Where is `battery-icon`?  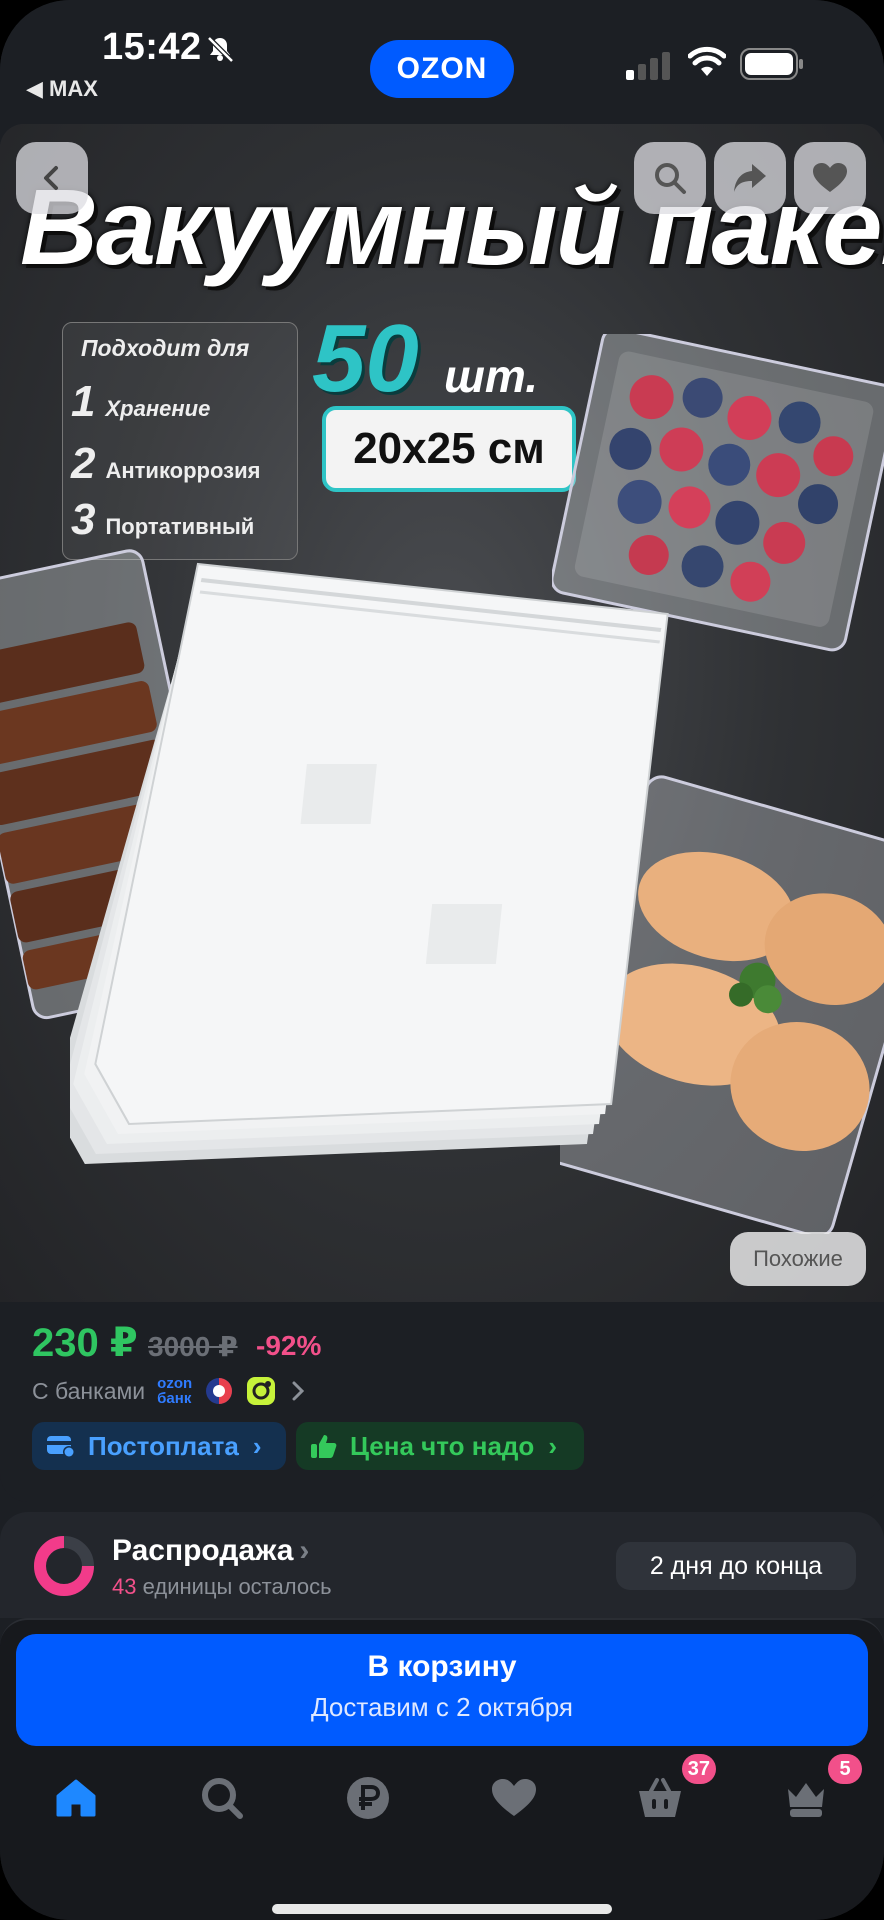 battery-icon is located at coordinates (771, 64).